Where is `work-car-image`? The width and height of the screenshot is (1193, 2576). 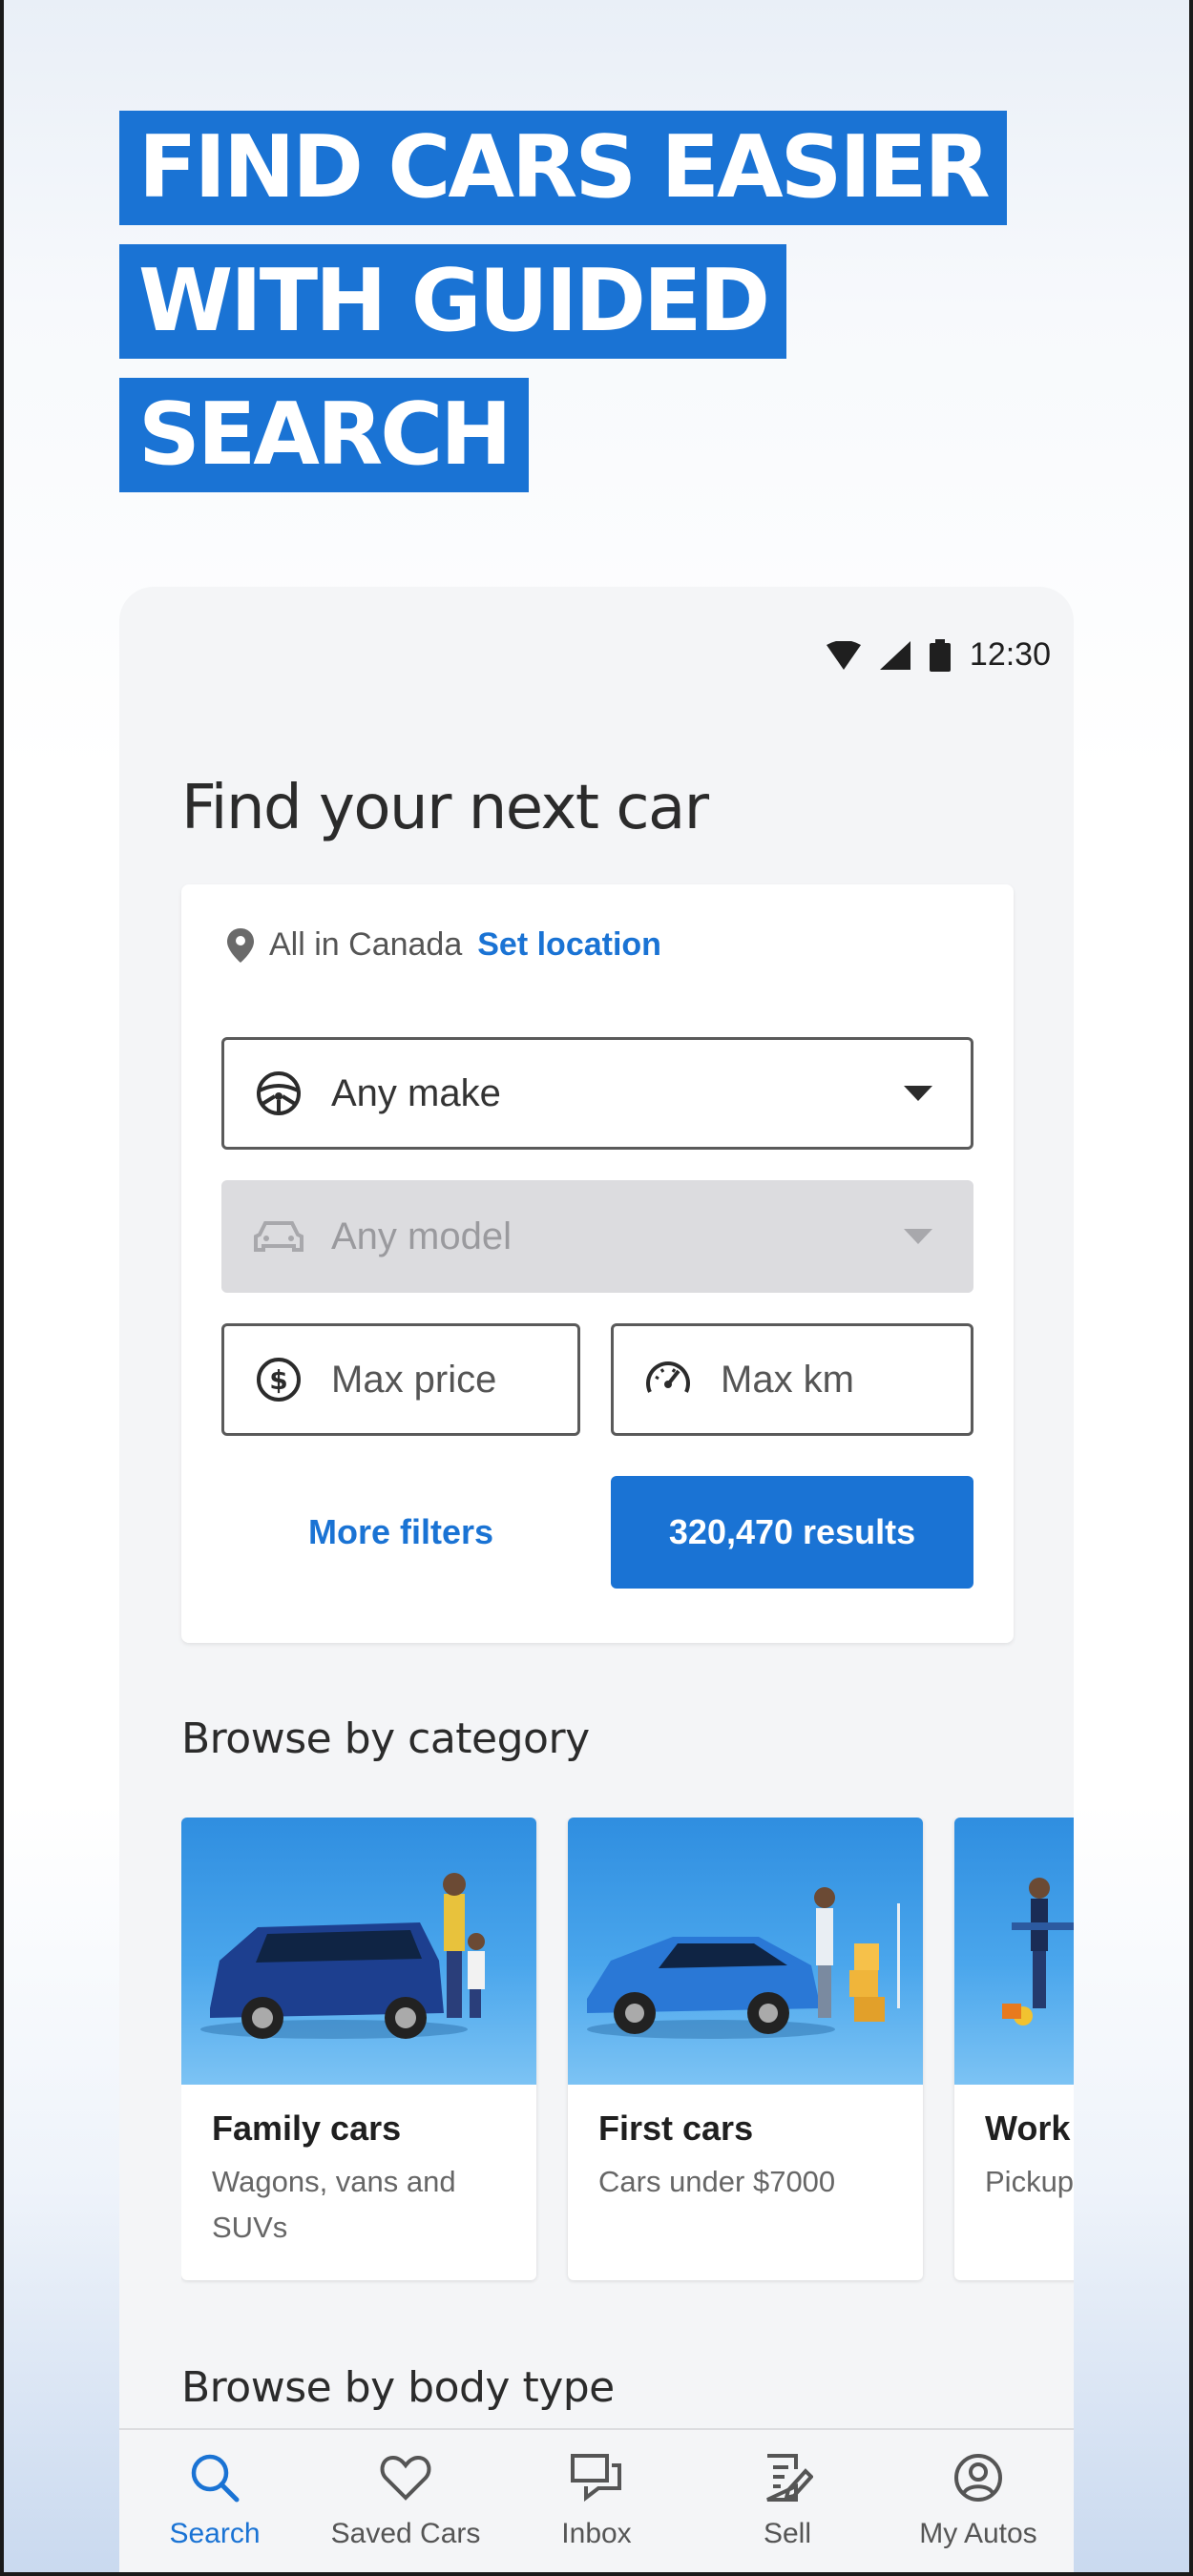
work-car-image is located at coordinates (1014, 1951).